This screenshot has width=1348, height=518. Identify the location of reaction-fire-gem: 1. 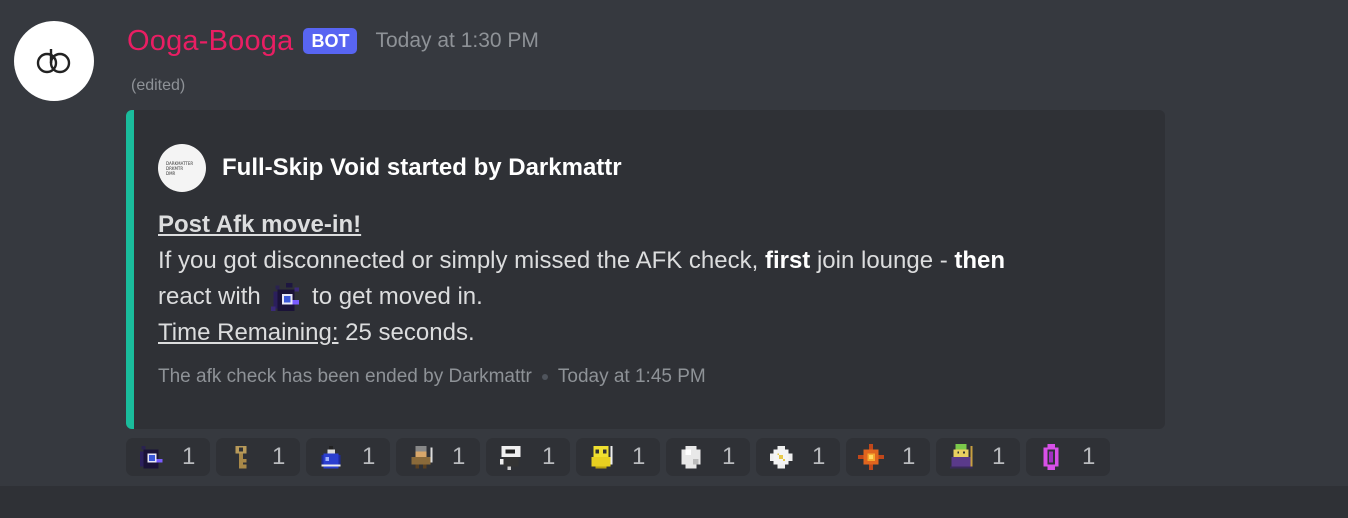
(888, 457).